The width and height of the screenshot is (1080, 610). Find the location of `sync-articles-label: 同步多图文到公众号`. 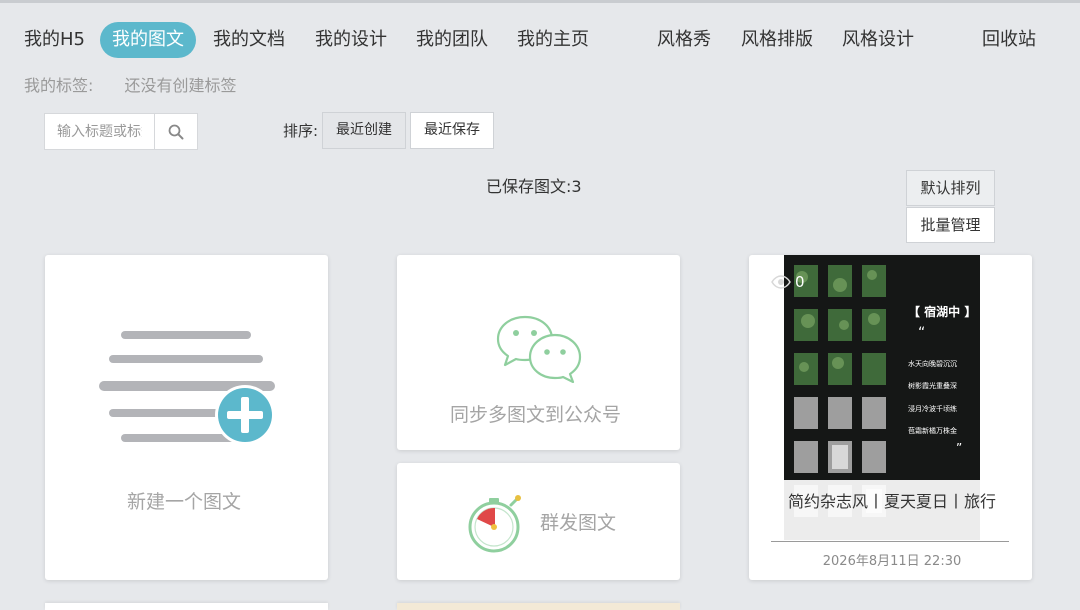

sync-articles-label: 同步多图文到公众号 is located at coordinates (536, 415).